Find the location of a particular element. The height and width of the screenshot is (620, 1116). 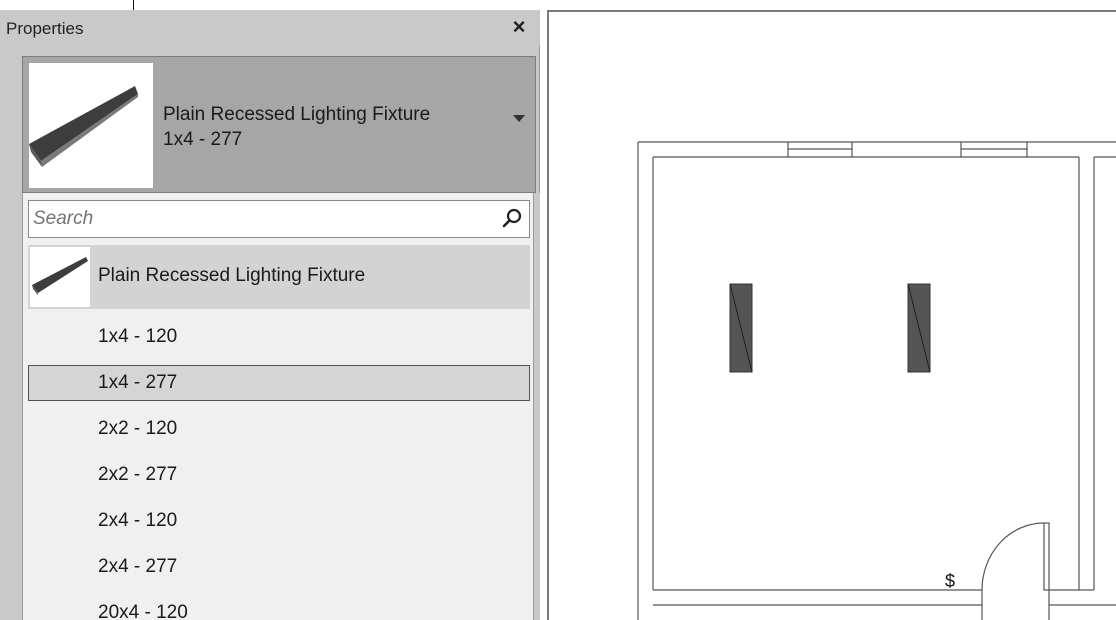

type-item-label: 2x4 - 277 is located at coordinates (138, 566).